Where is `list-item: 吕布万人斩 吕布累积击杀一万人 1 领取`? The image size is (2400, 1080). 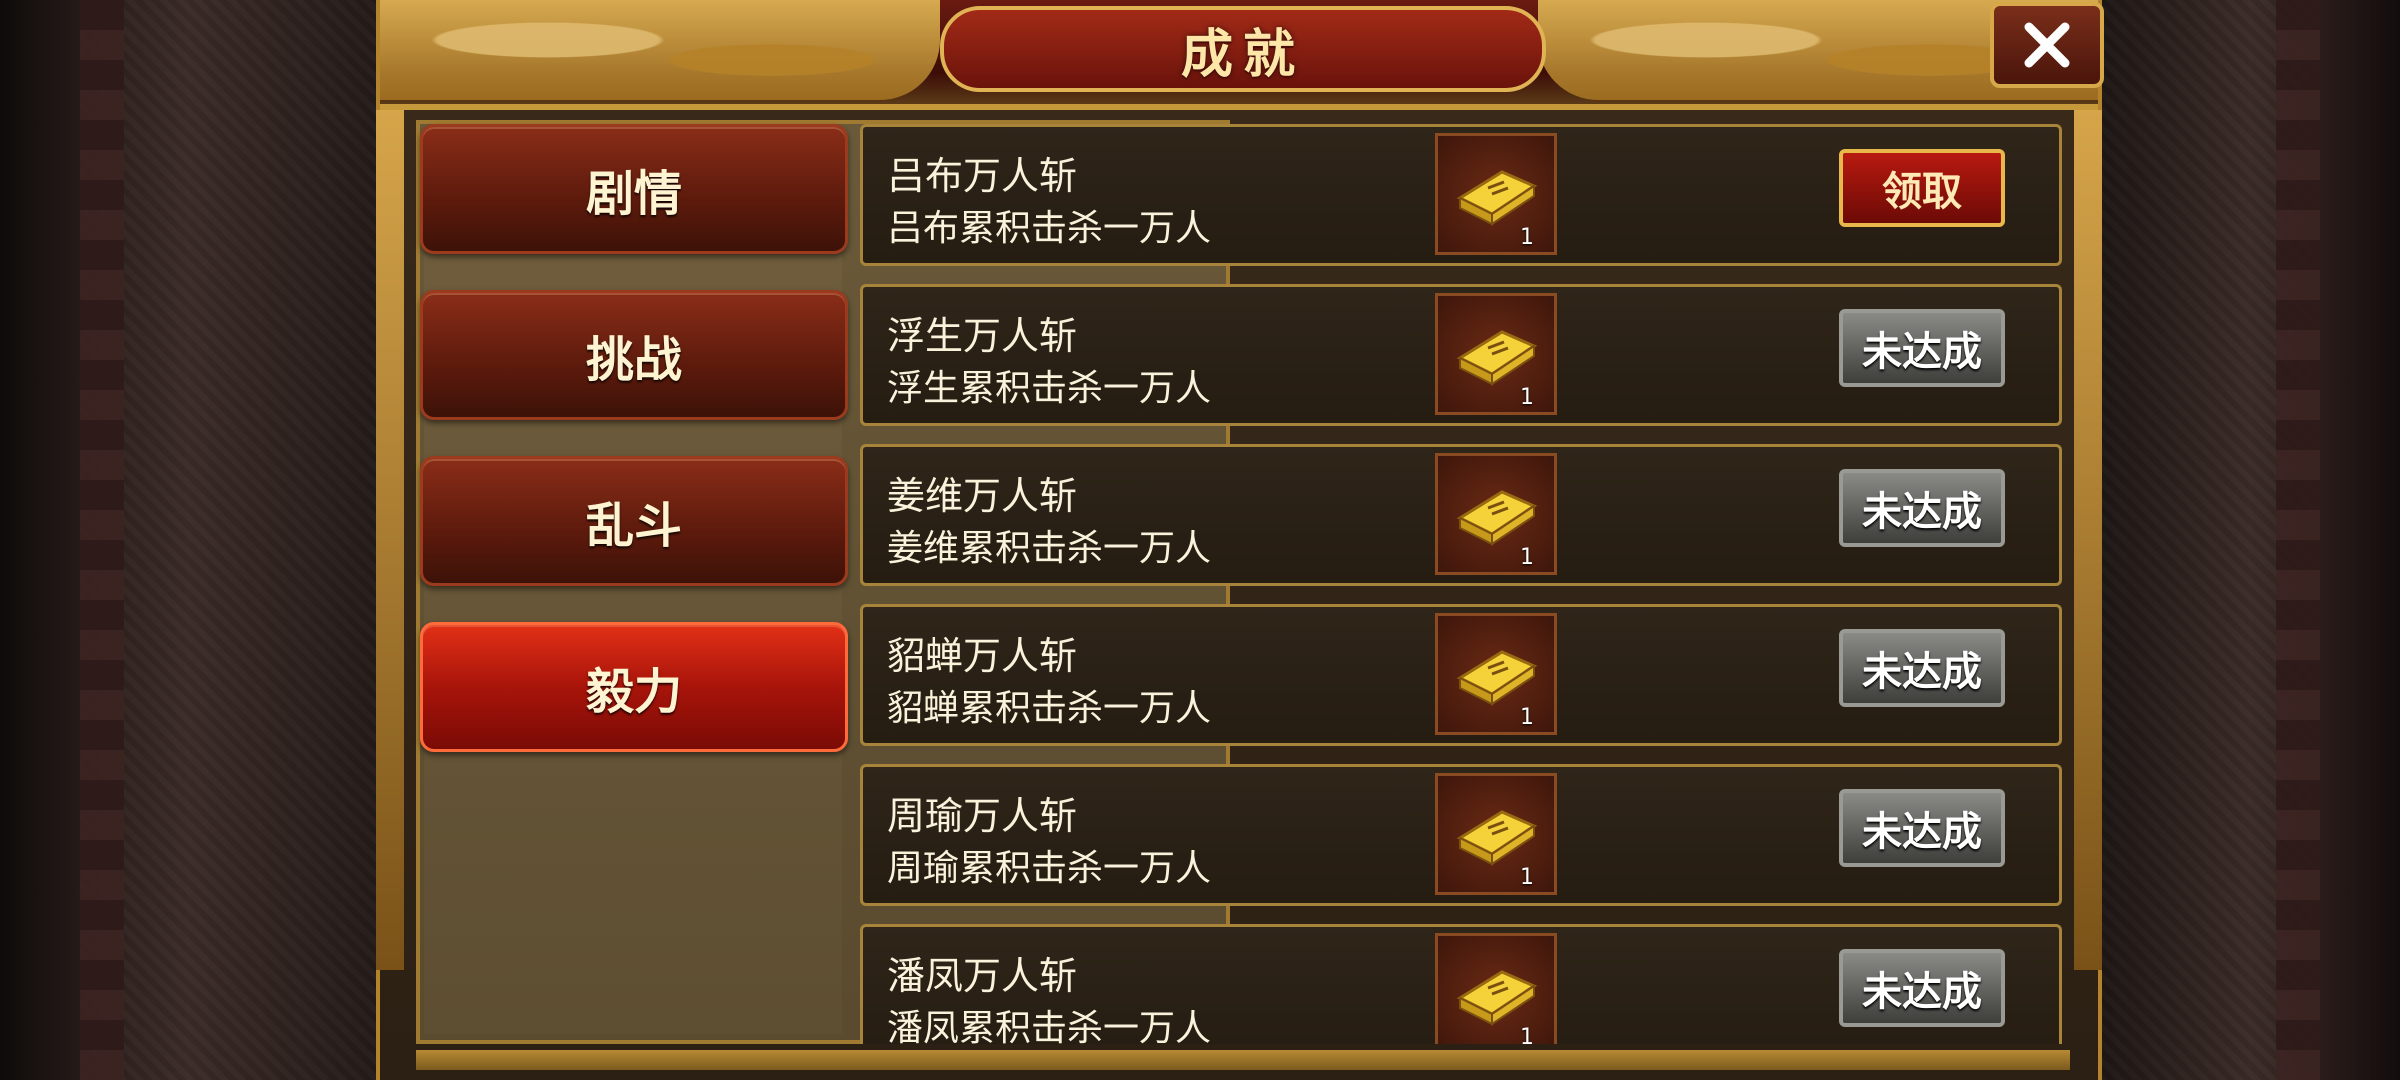
list-item: 吕布万人斩 吕布累积击杀一万人 1 领取 is located at coordinates (1461, 195).